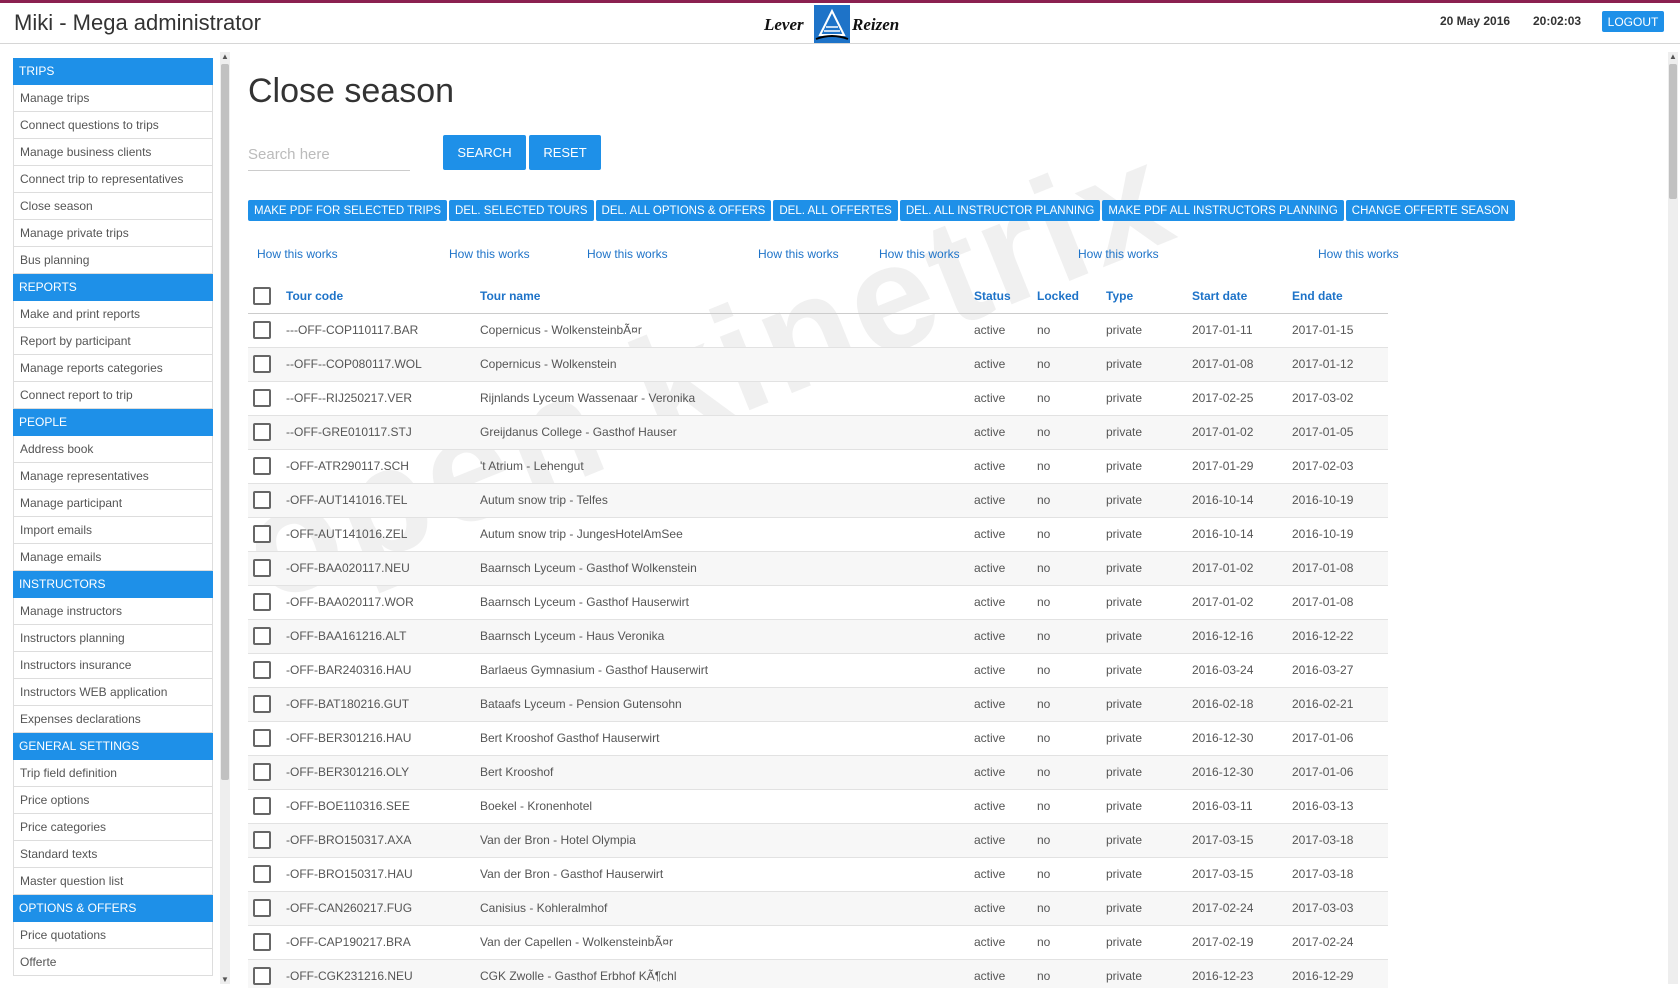 The image size is (1680, 988). Describe the element at coordinates (1000, 210) in the screenshot. I see `action-button-del-all-instructor-planning: DEL. ALL INSTRUCTOR PLANNING` at that location.